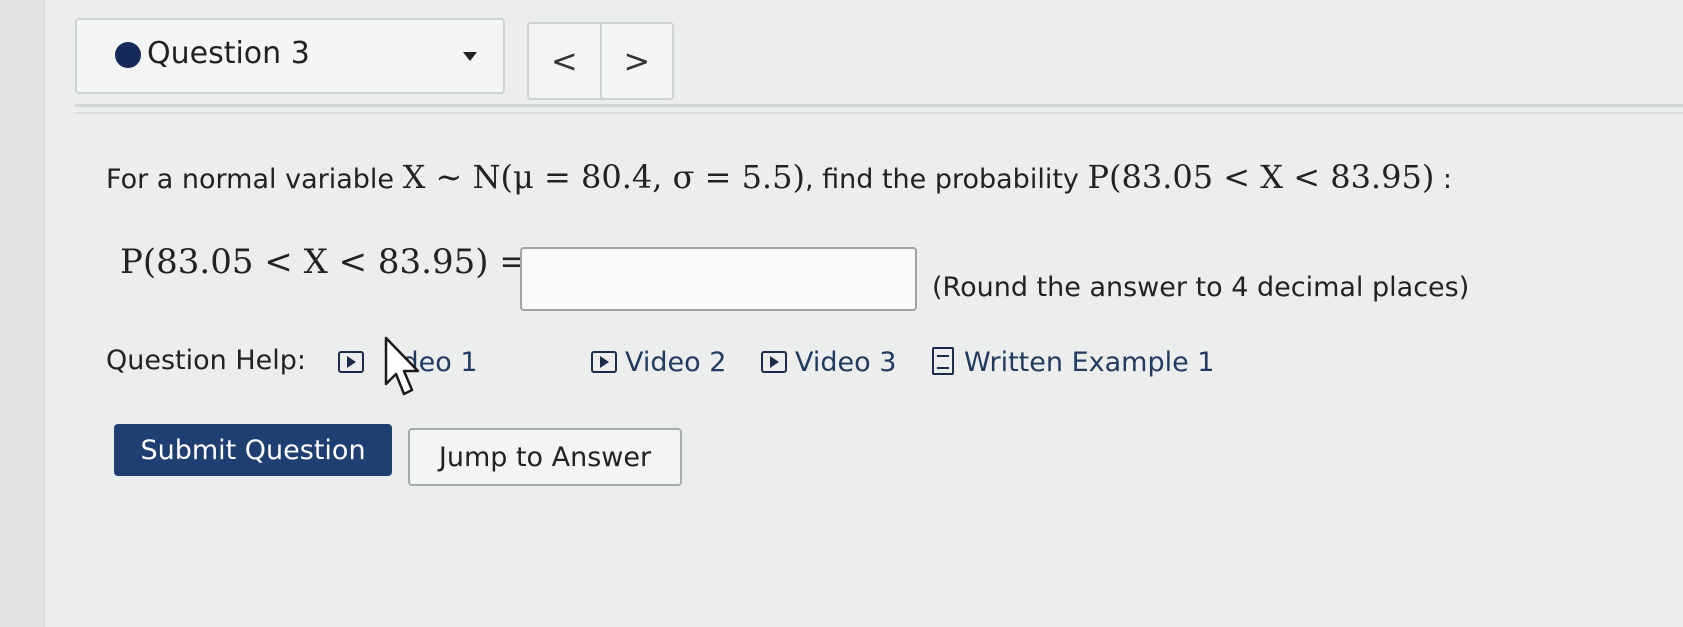 The width and height of the screenshot is (1683, 627). Describe the element at coordinates (846, 362) in the screenshot. I see `help-video-3-label: Video 3` at that location.